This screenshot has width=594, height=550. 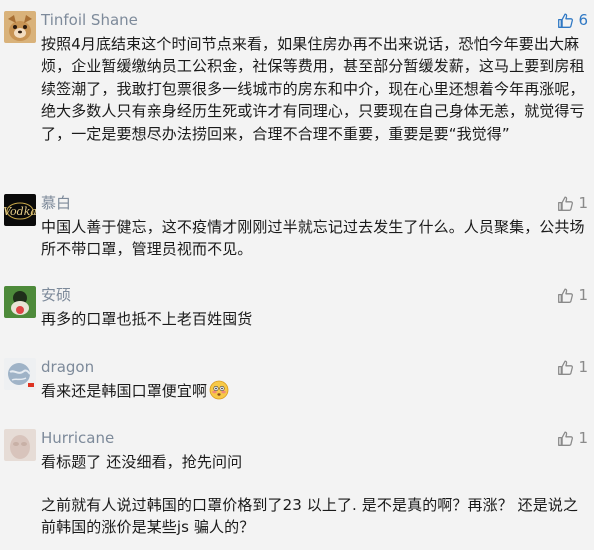 I want to click on masked-person-avatar, so click(x=20, y=302).